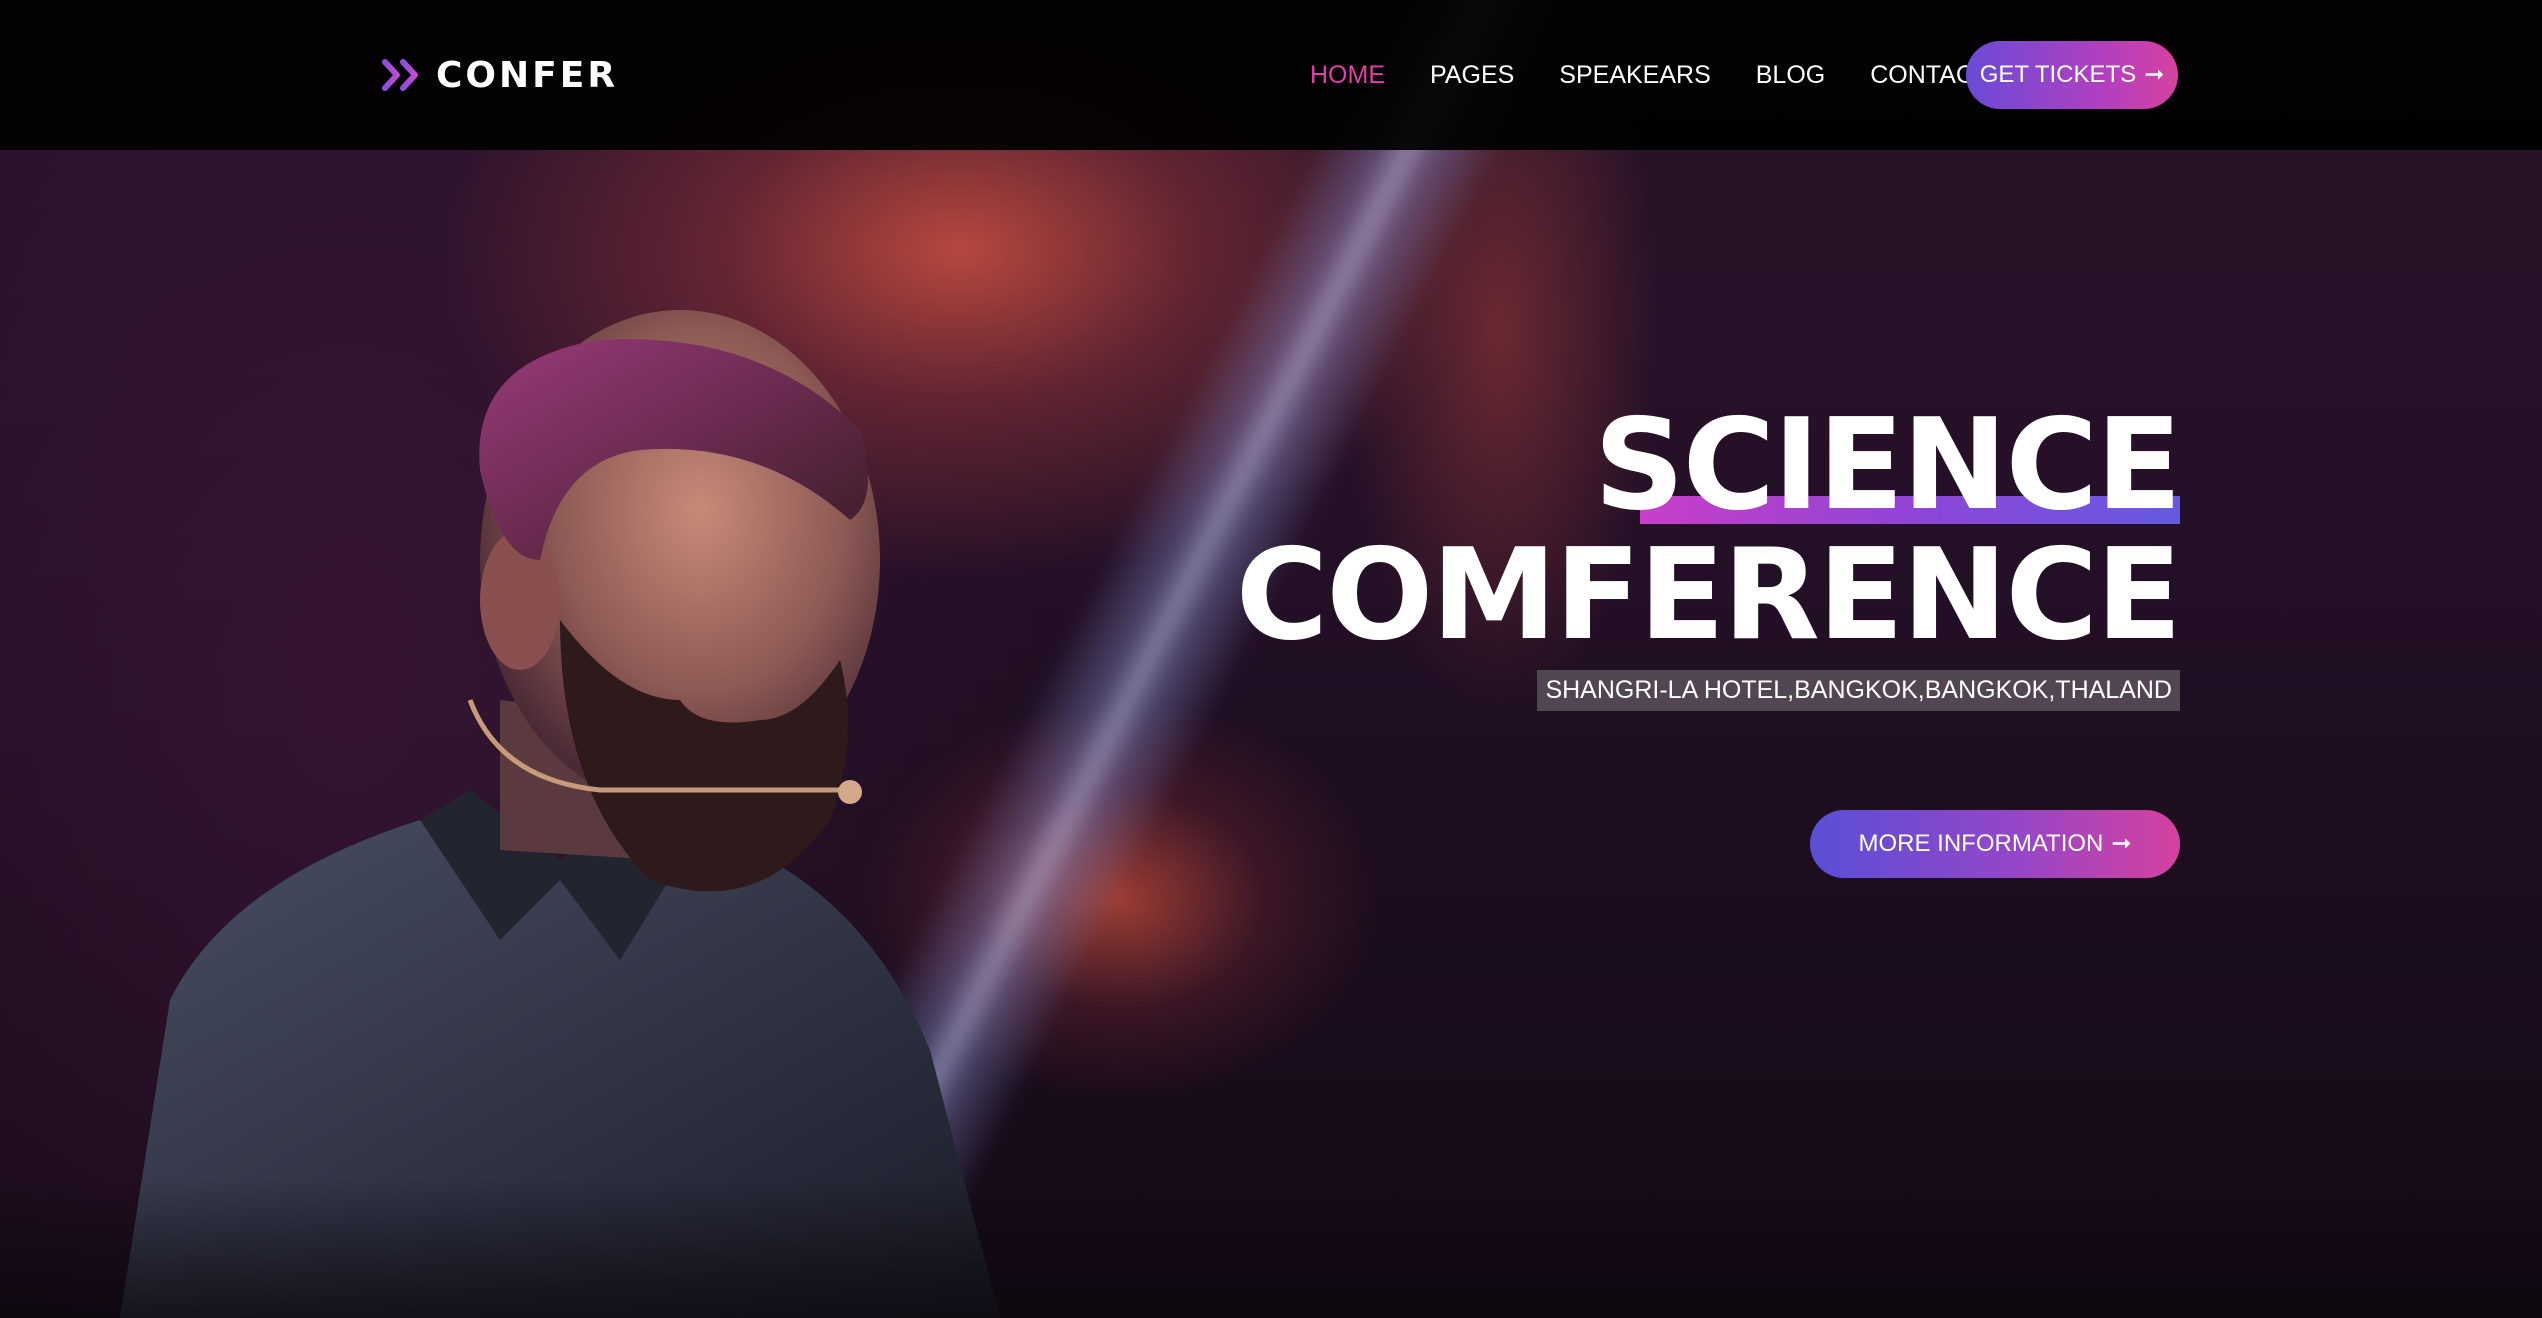  I want to click on double-chevron-right-icon, so click(400, 75).